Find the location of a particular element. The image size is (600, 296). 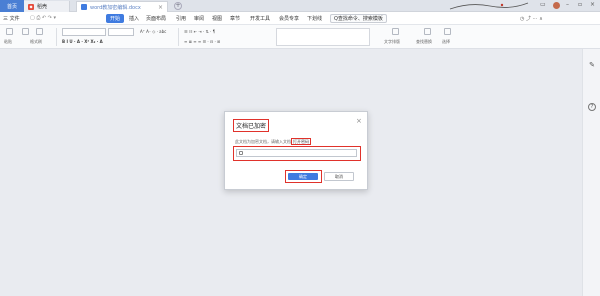

command-search: Q查找命令、搜索模板 is located at coordinates (358, 18).